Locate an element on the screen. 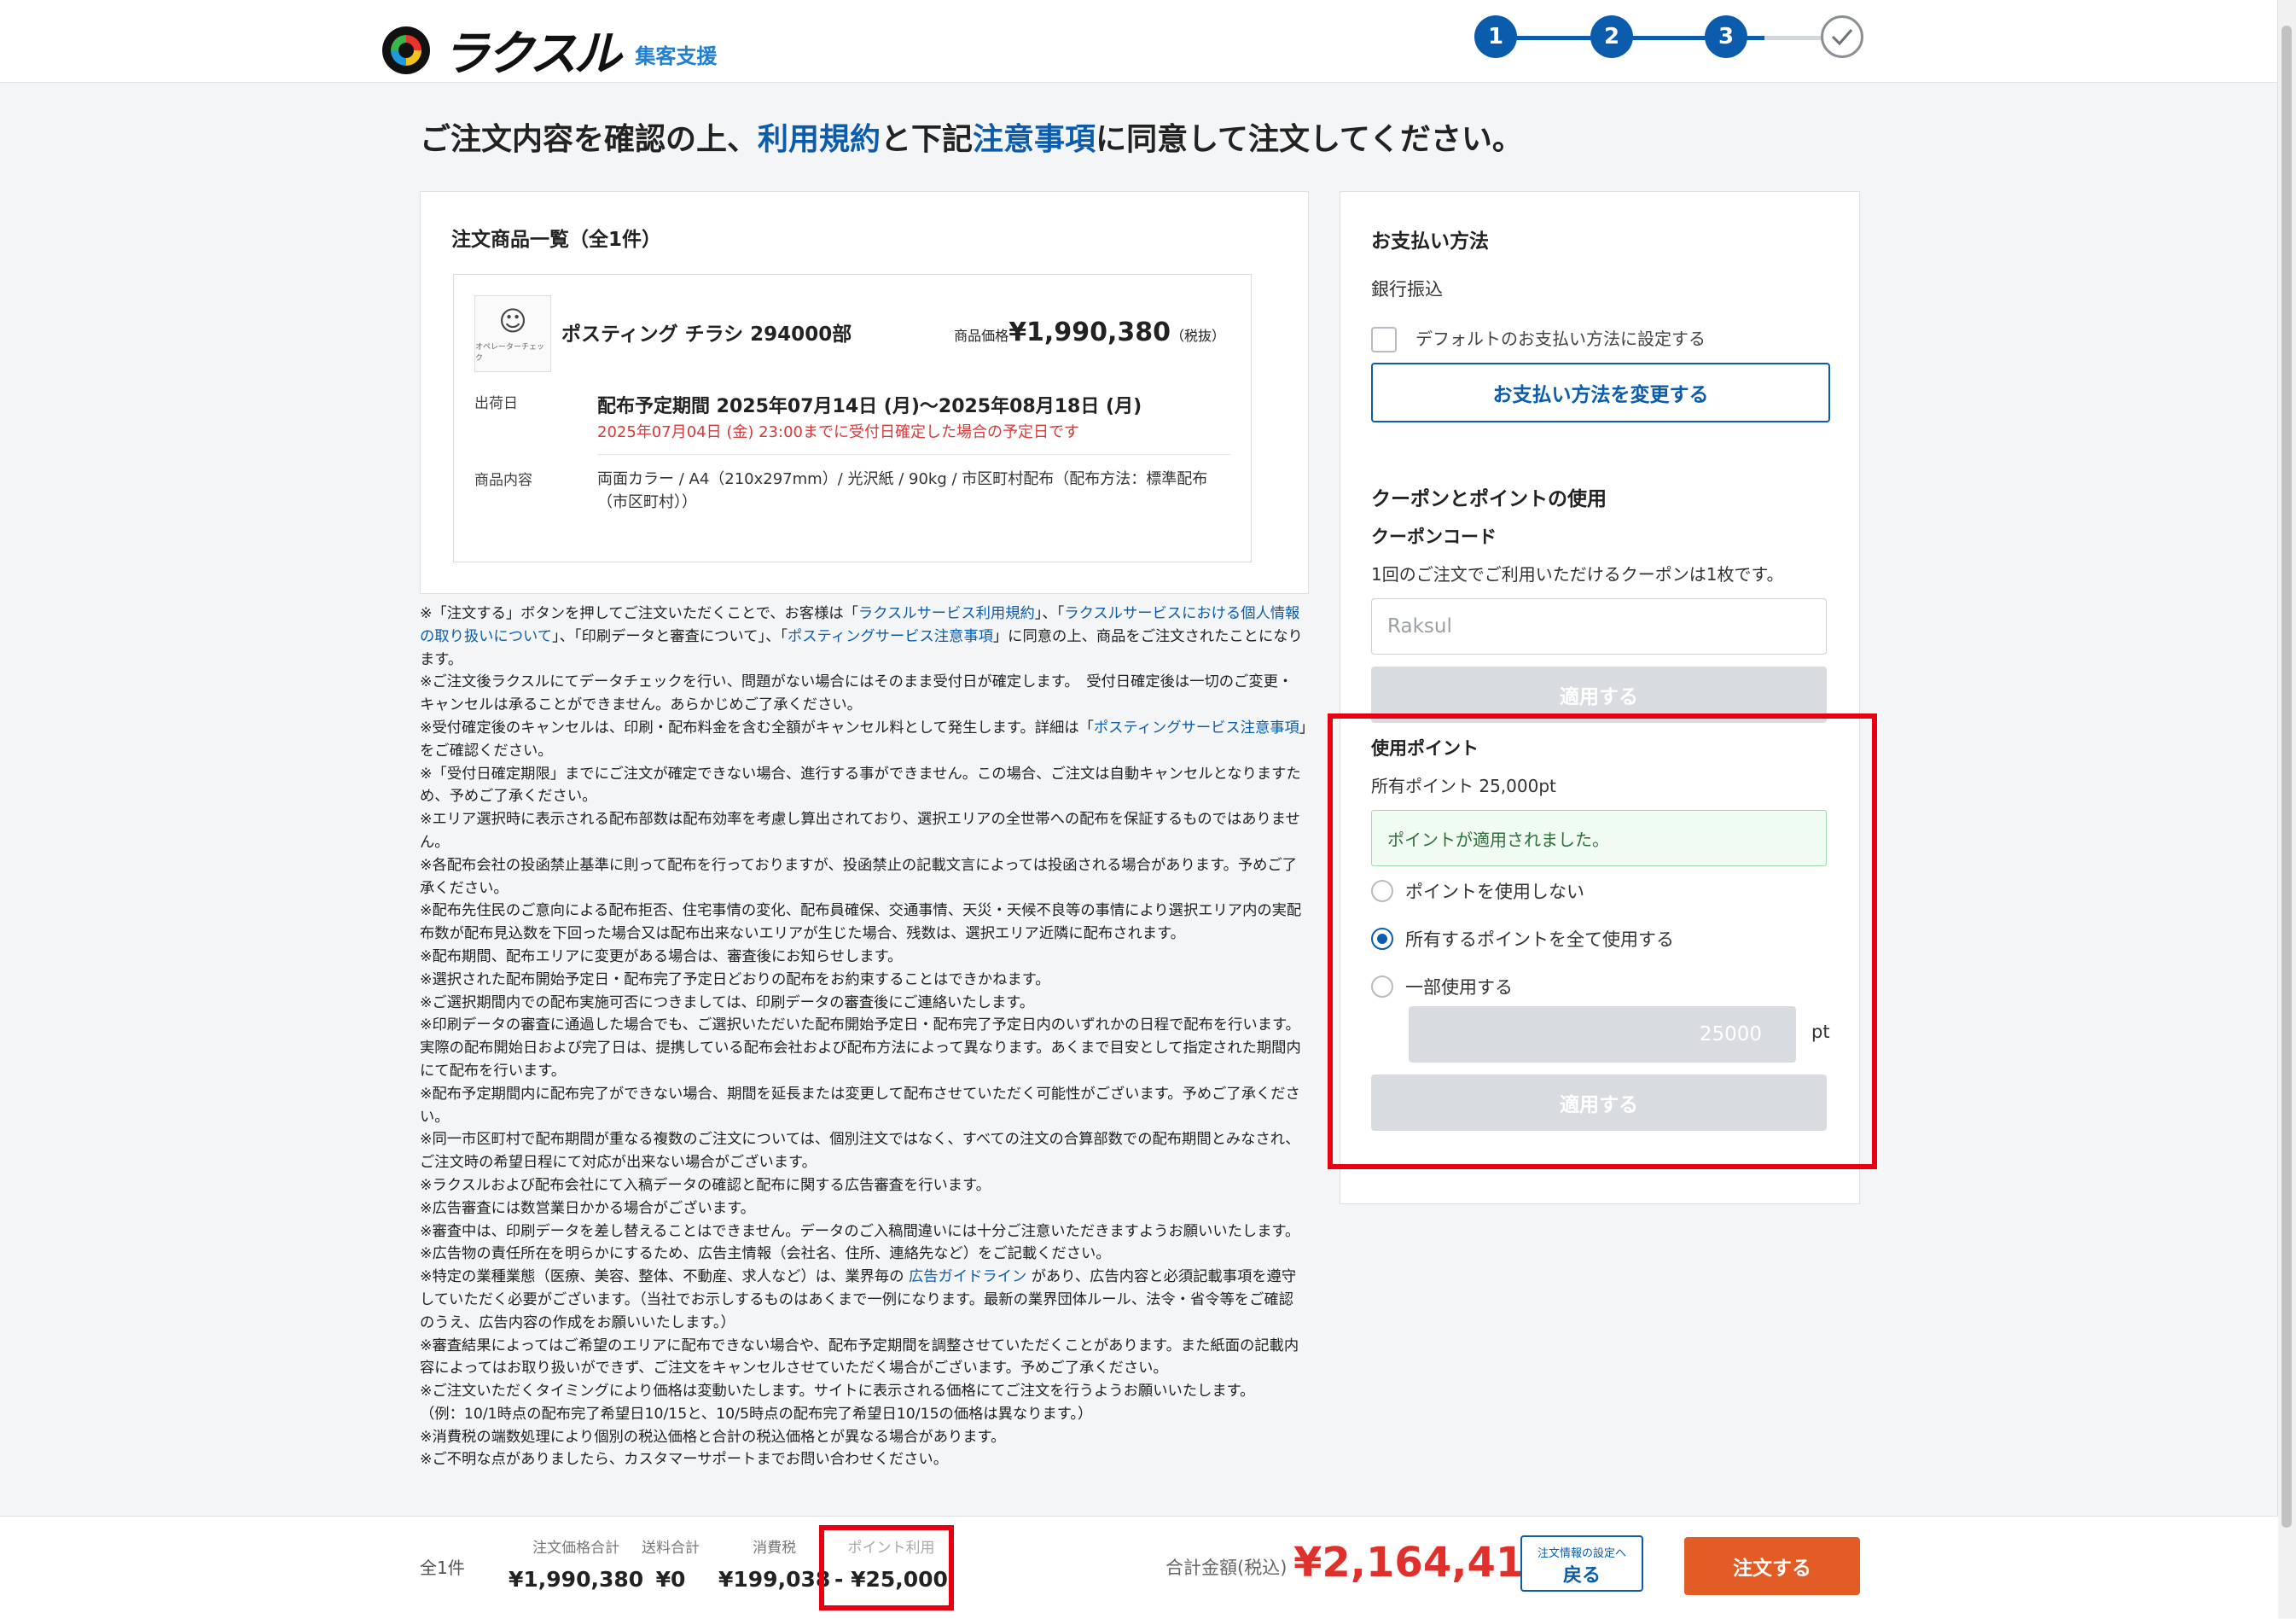  step-3: 3 is located at coordinates (1726, 36).